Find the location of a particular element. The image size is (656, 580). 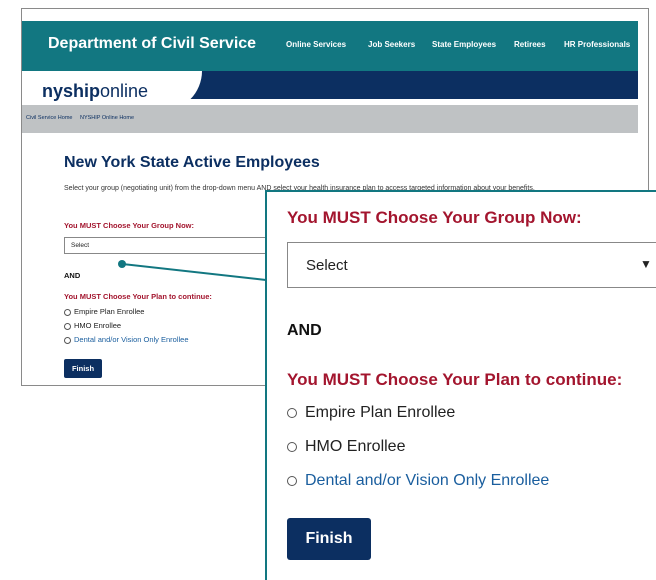

chevron-down-icon: ▼ is located at coordinates (646, 264).